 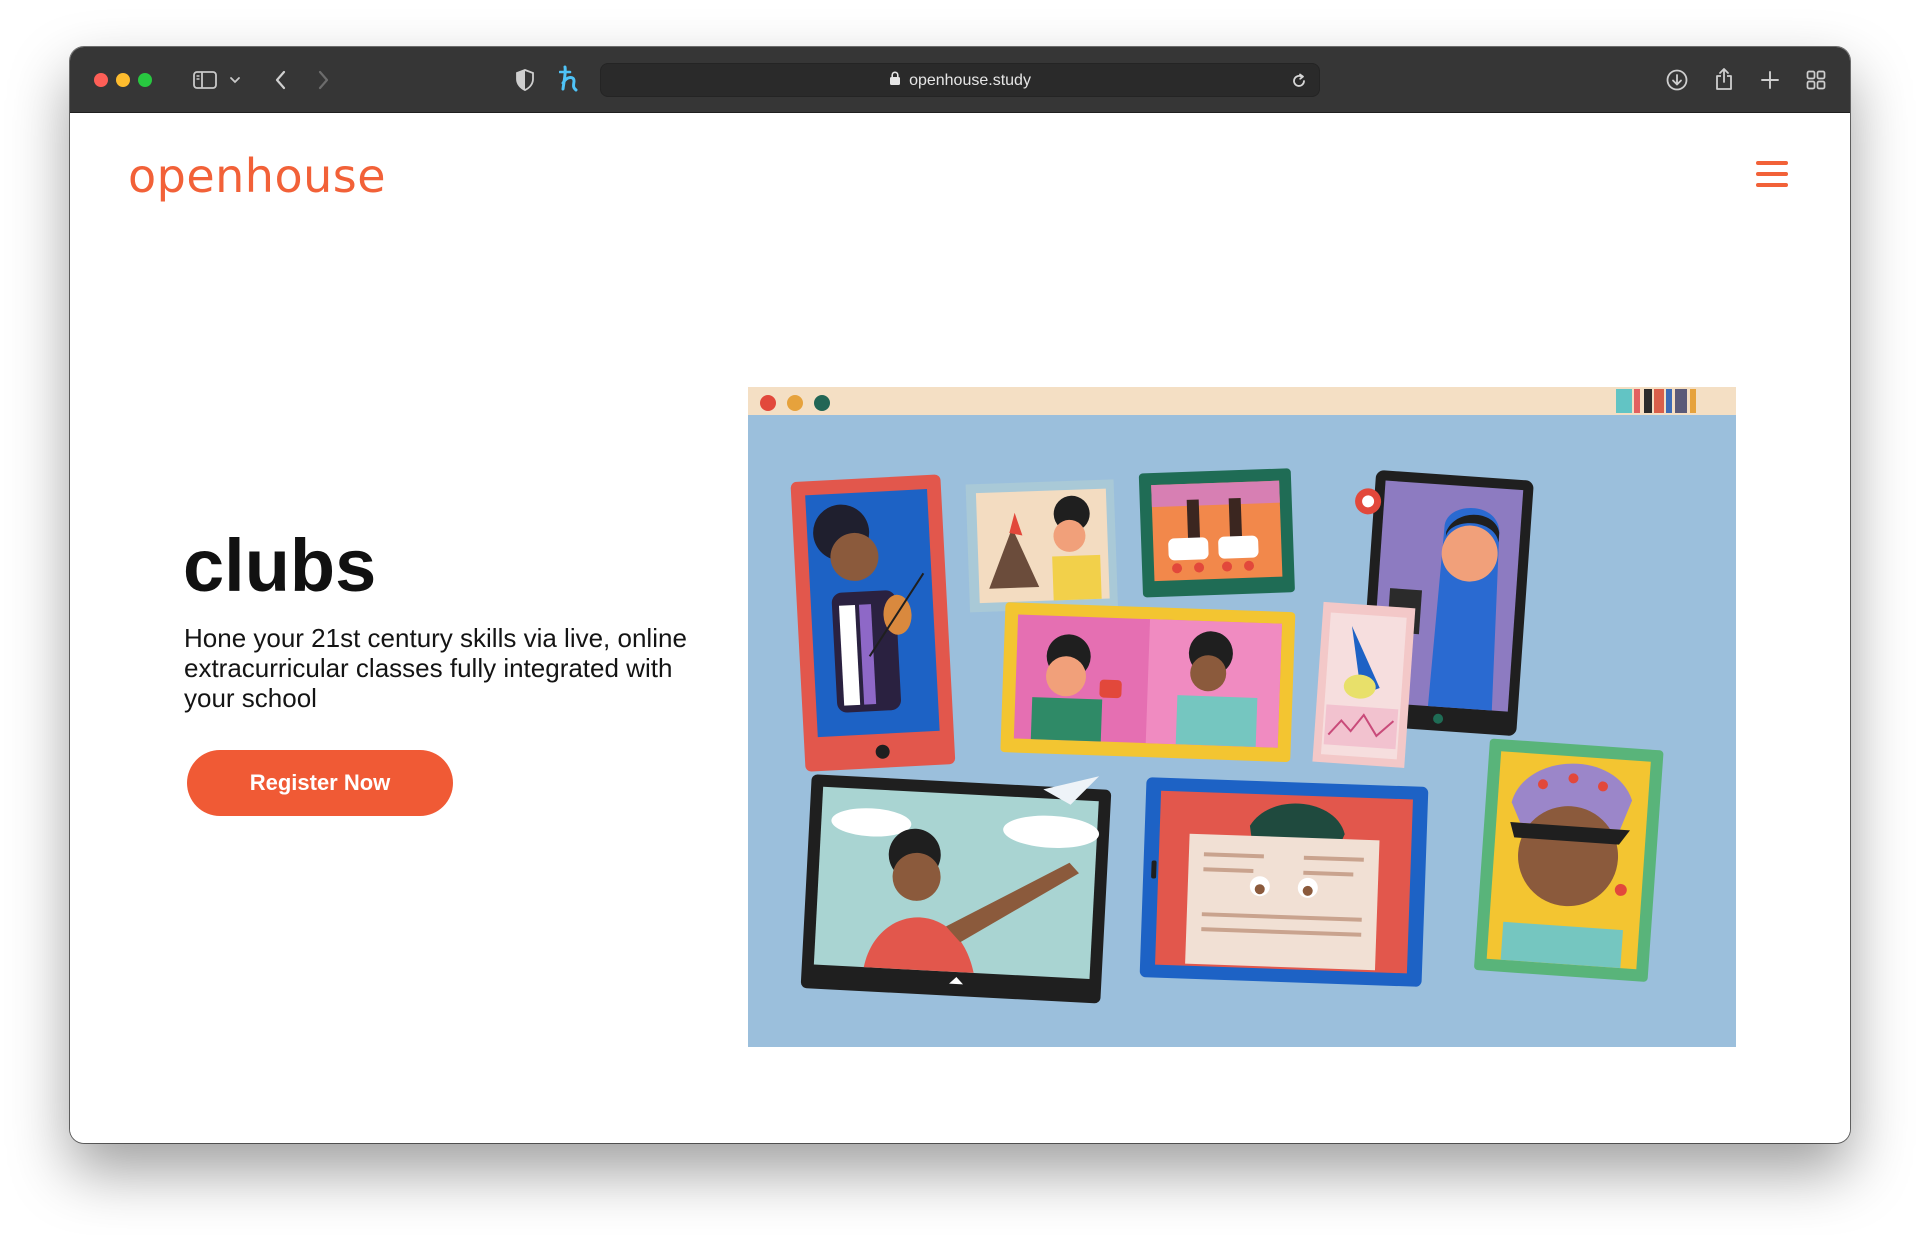 I want to click on close-window-button, so click(x=101, y=80).